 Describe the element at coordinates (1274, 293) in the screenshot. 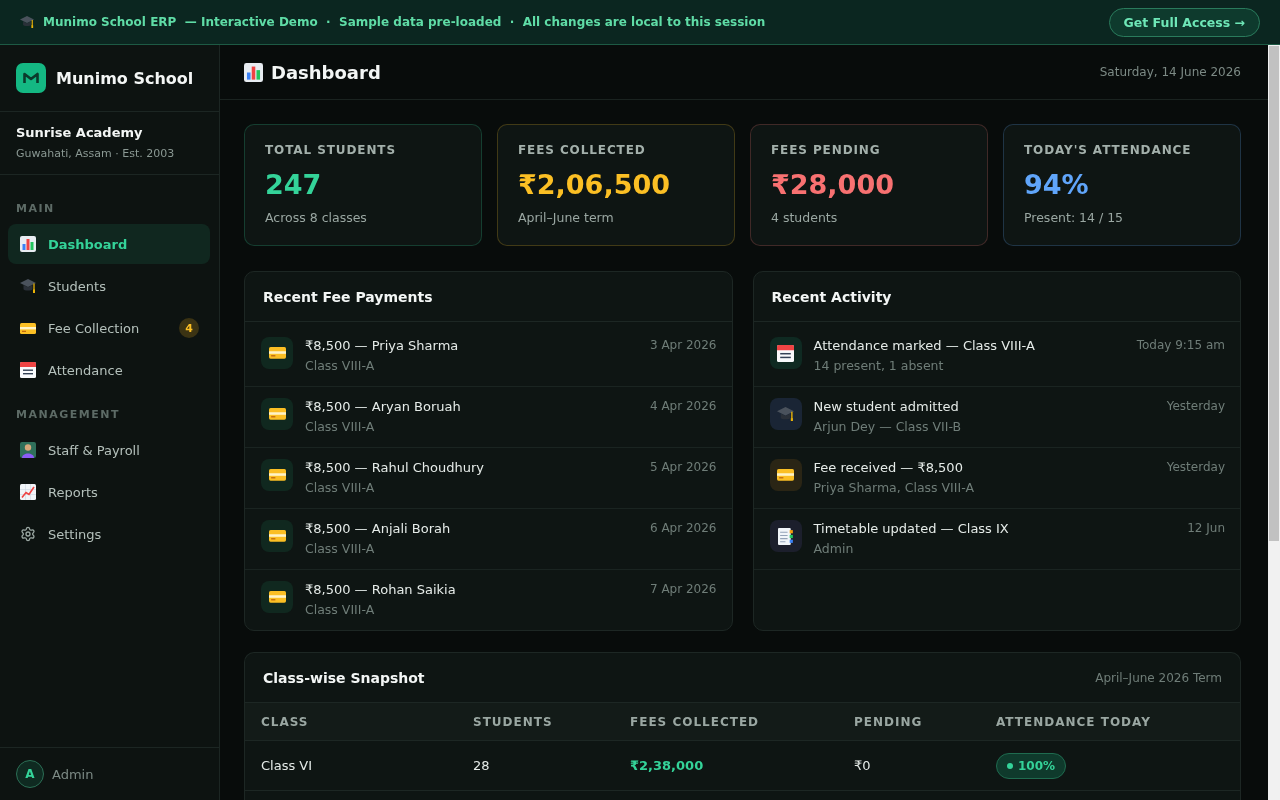

I see `scrollbar-thumb` at that location.